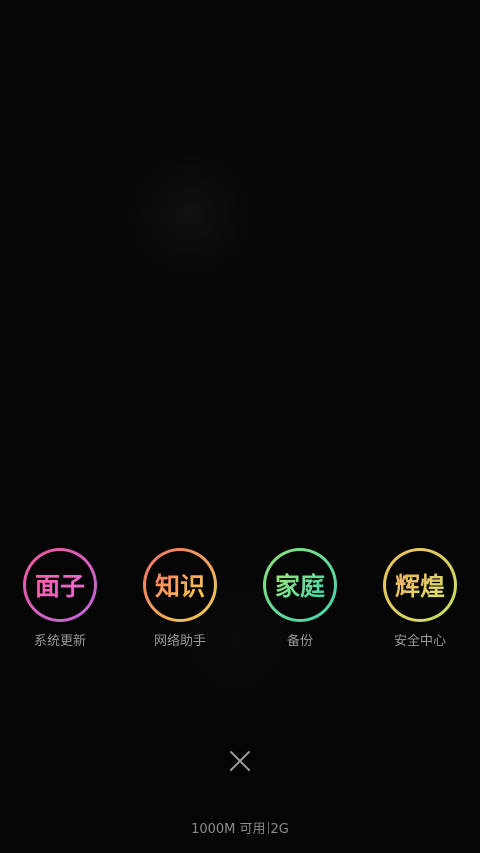  I want to click on app-item-network-assistant: 知识 网络助手, so click(180, 603).